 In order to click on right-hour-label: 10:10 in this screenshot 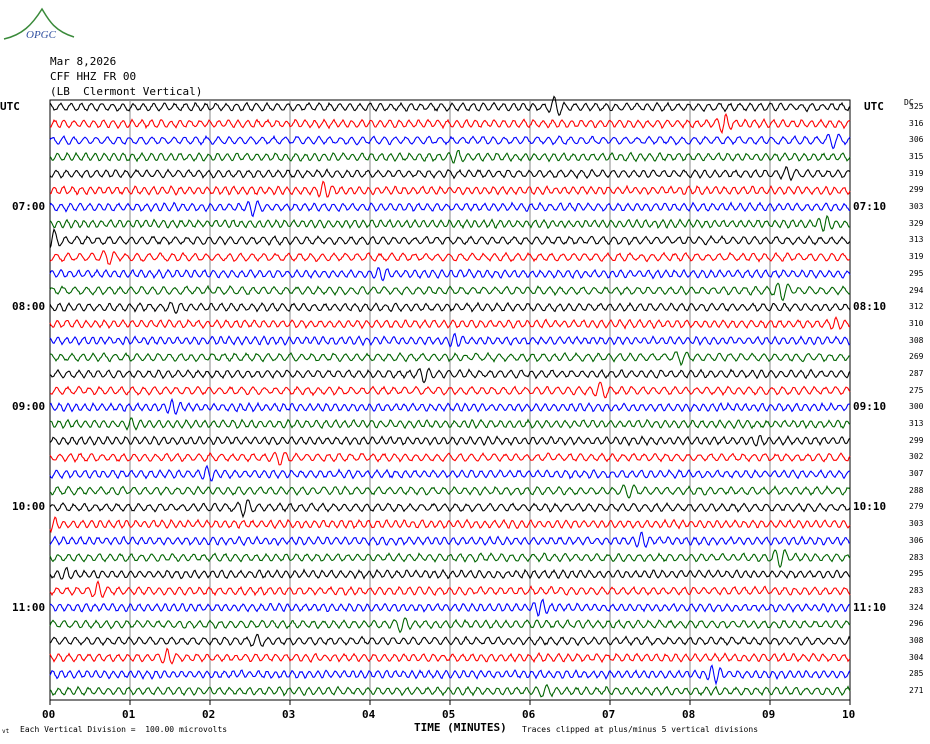, I will do `click(870, 507)`.